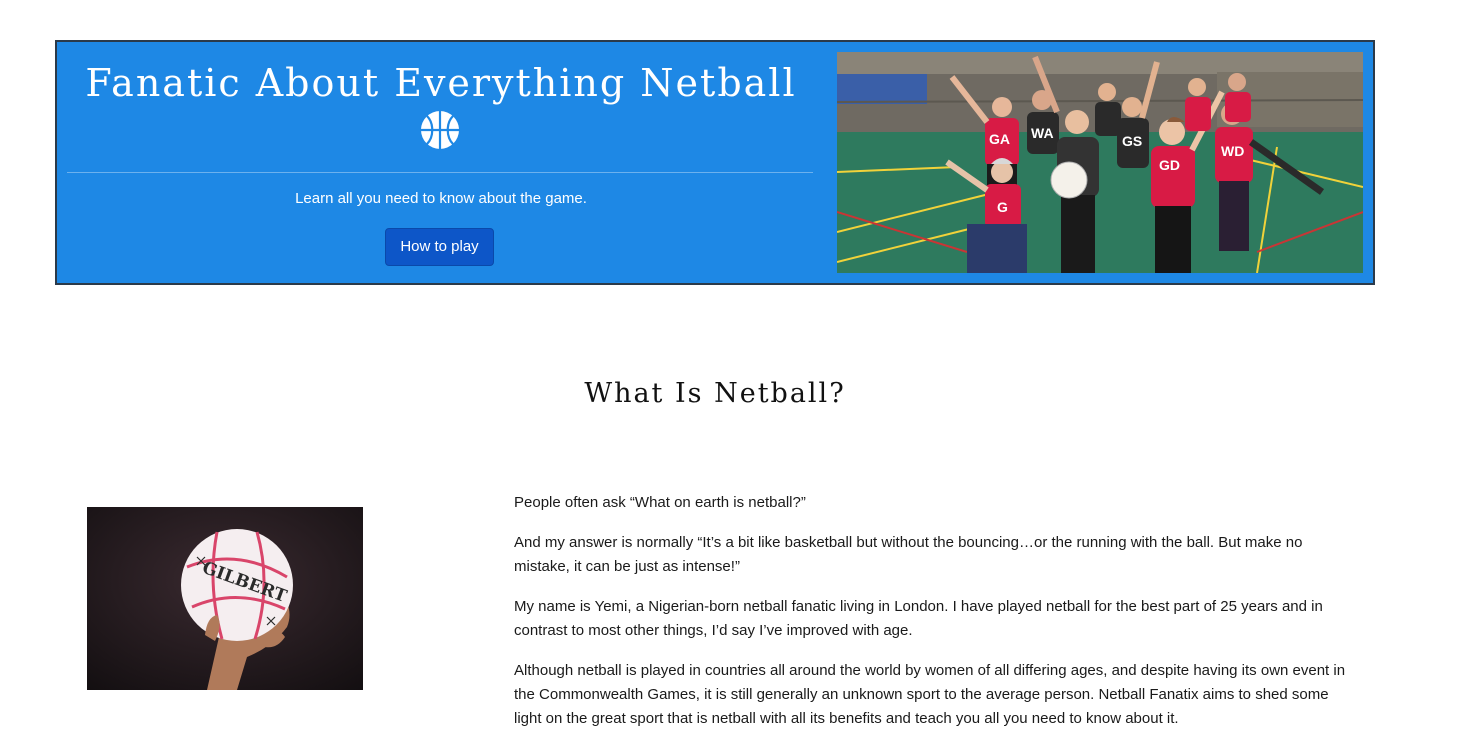 The height and width of the screenshot is (755, 1480). I want to click on jersey-label-gs: GS, so click(1132, 141).